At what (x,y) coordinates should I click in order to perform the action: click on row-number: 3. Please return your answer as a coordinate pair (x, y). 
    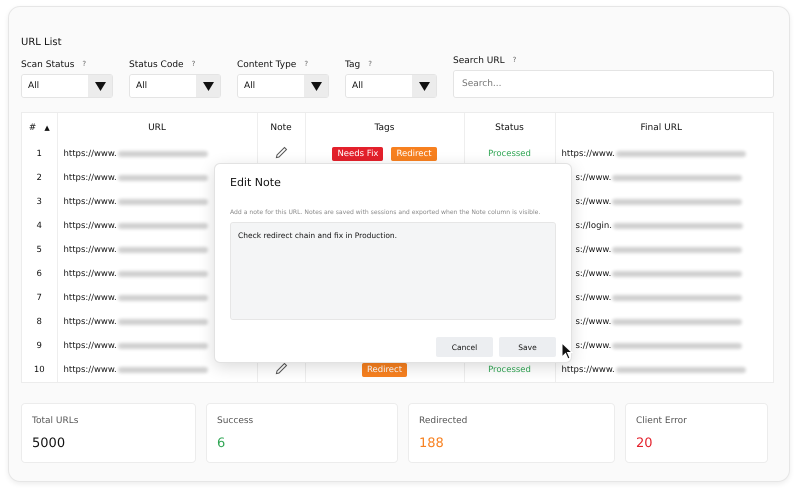
    Looking at the image, I should click on (39, 202).